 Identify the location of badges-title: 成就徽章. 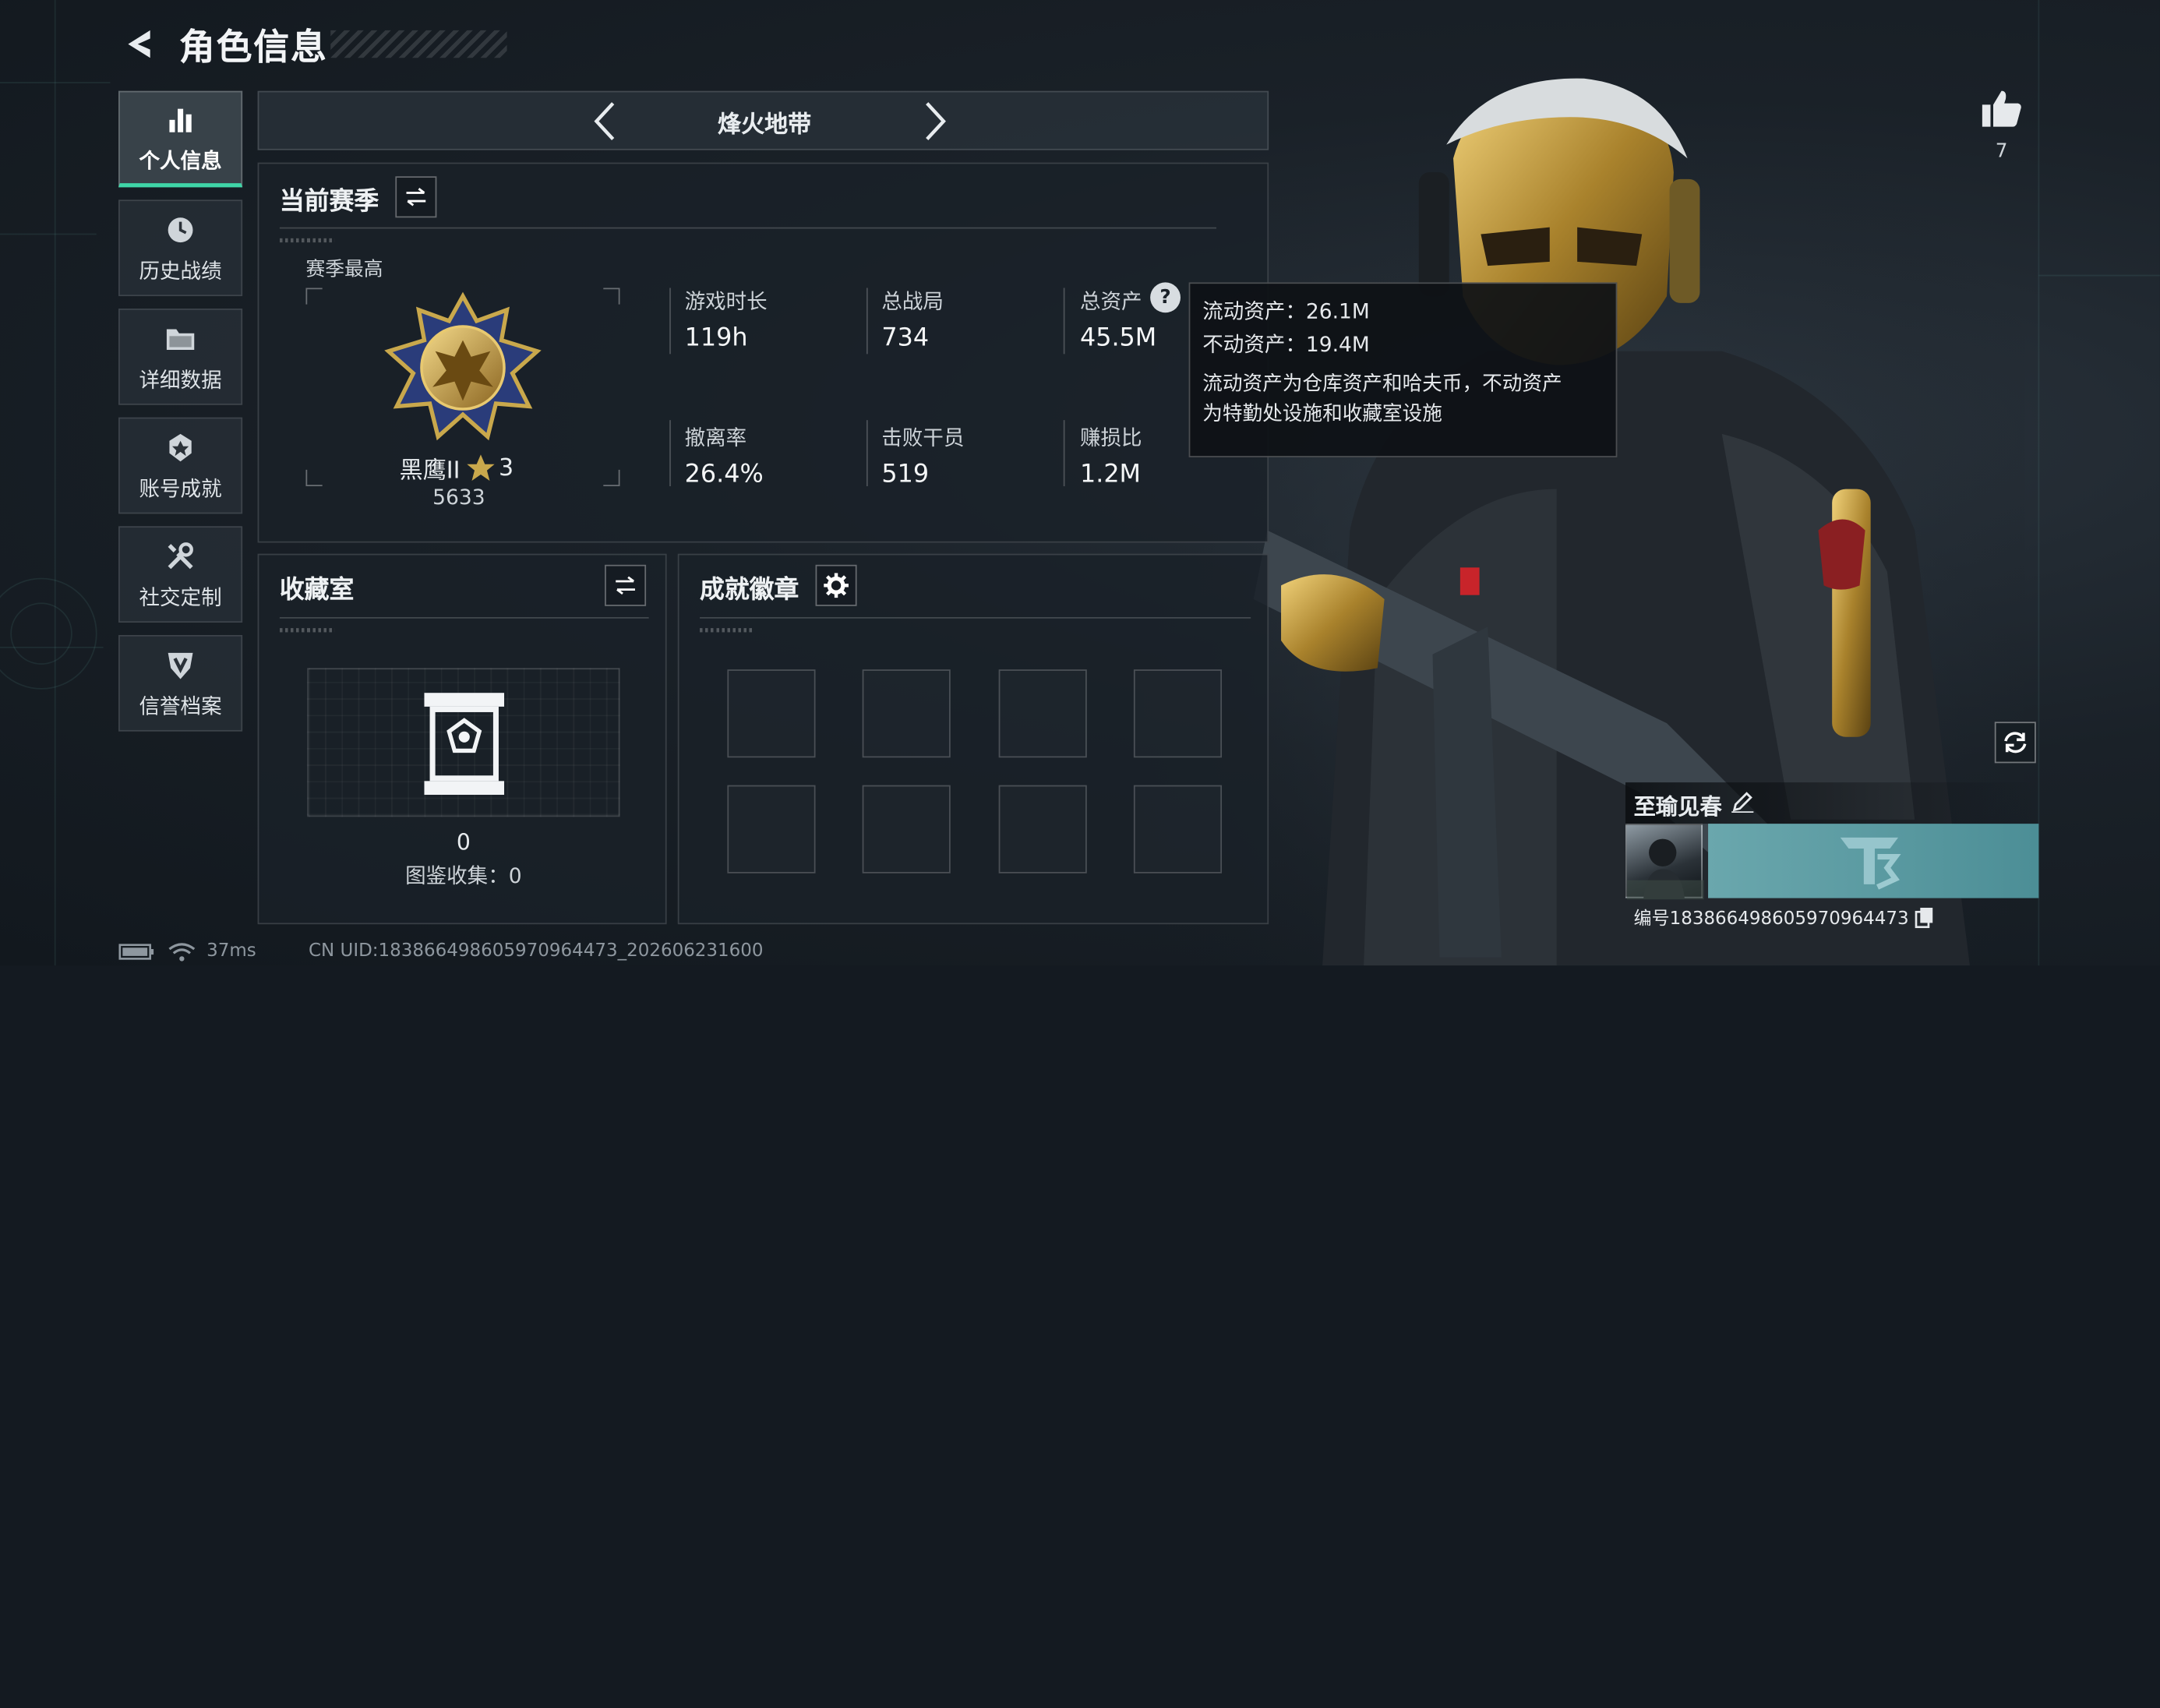
(750, 590).